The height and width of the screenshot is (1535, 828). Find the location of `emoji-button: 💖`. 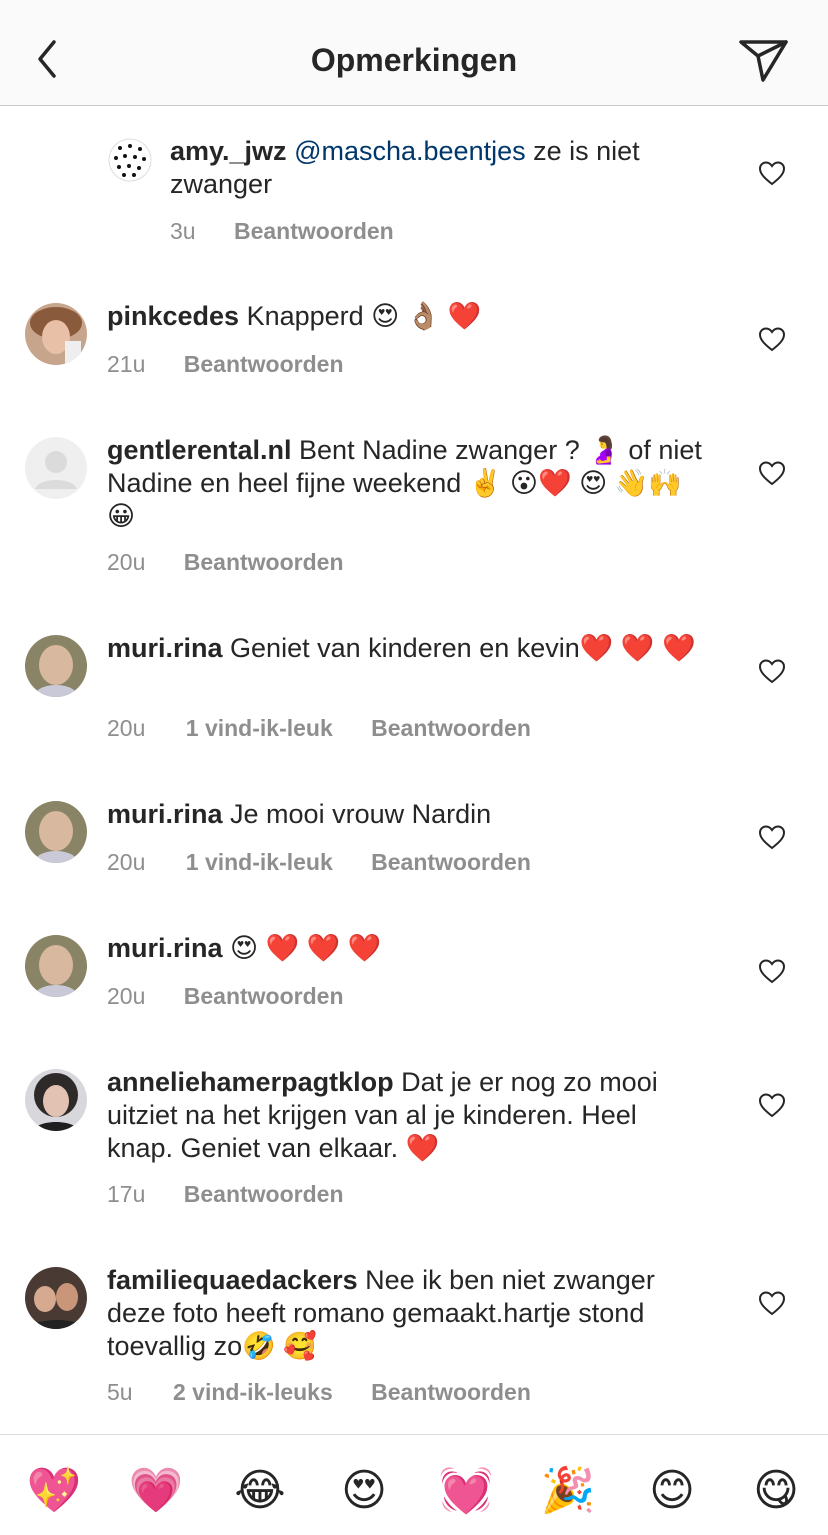

emoji-button: 💖 is located at coordinates (54, 1491).